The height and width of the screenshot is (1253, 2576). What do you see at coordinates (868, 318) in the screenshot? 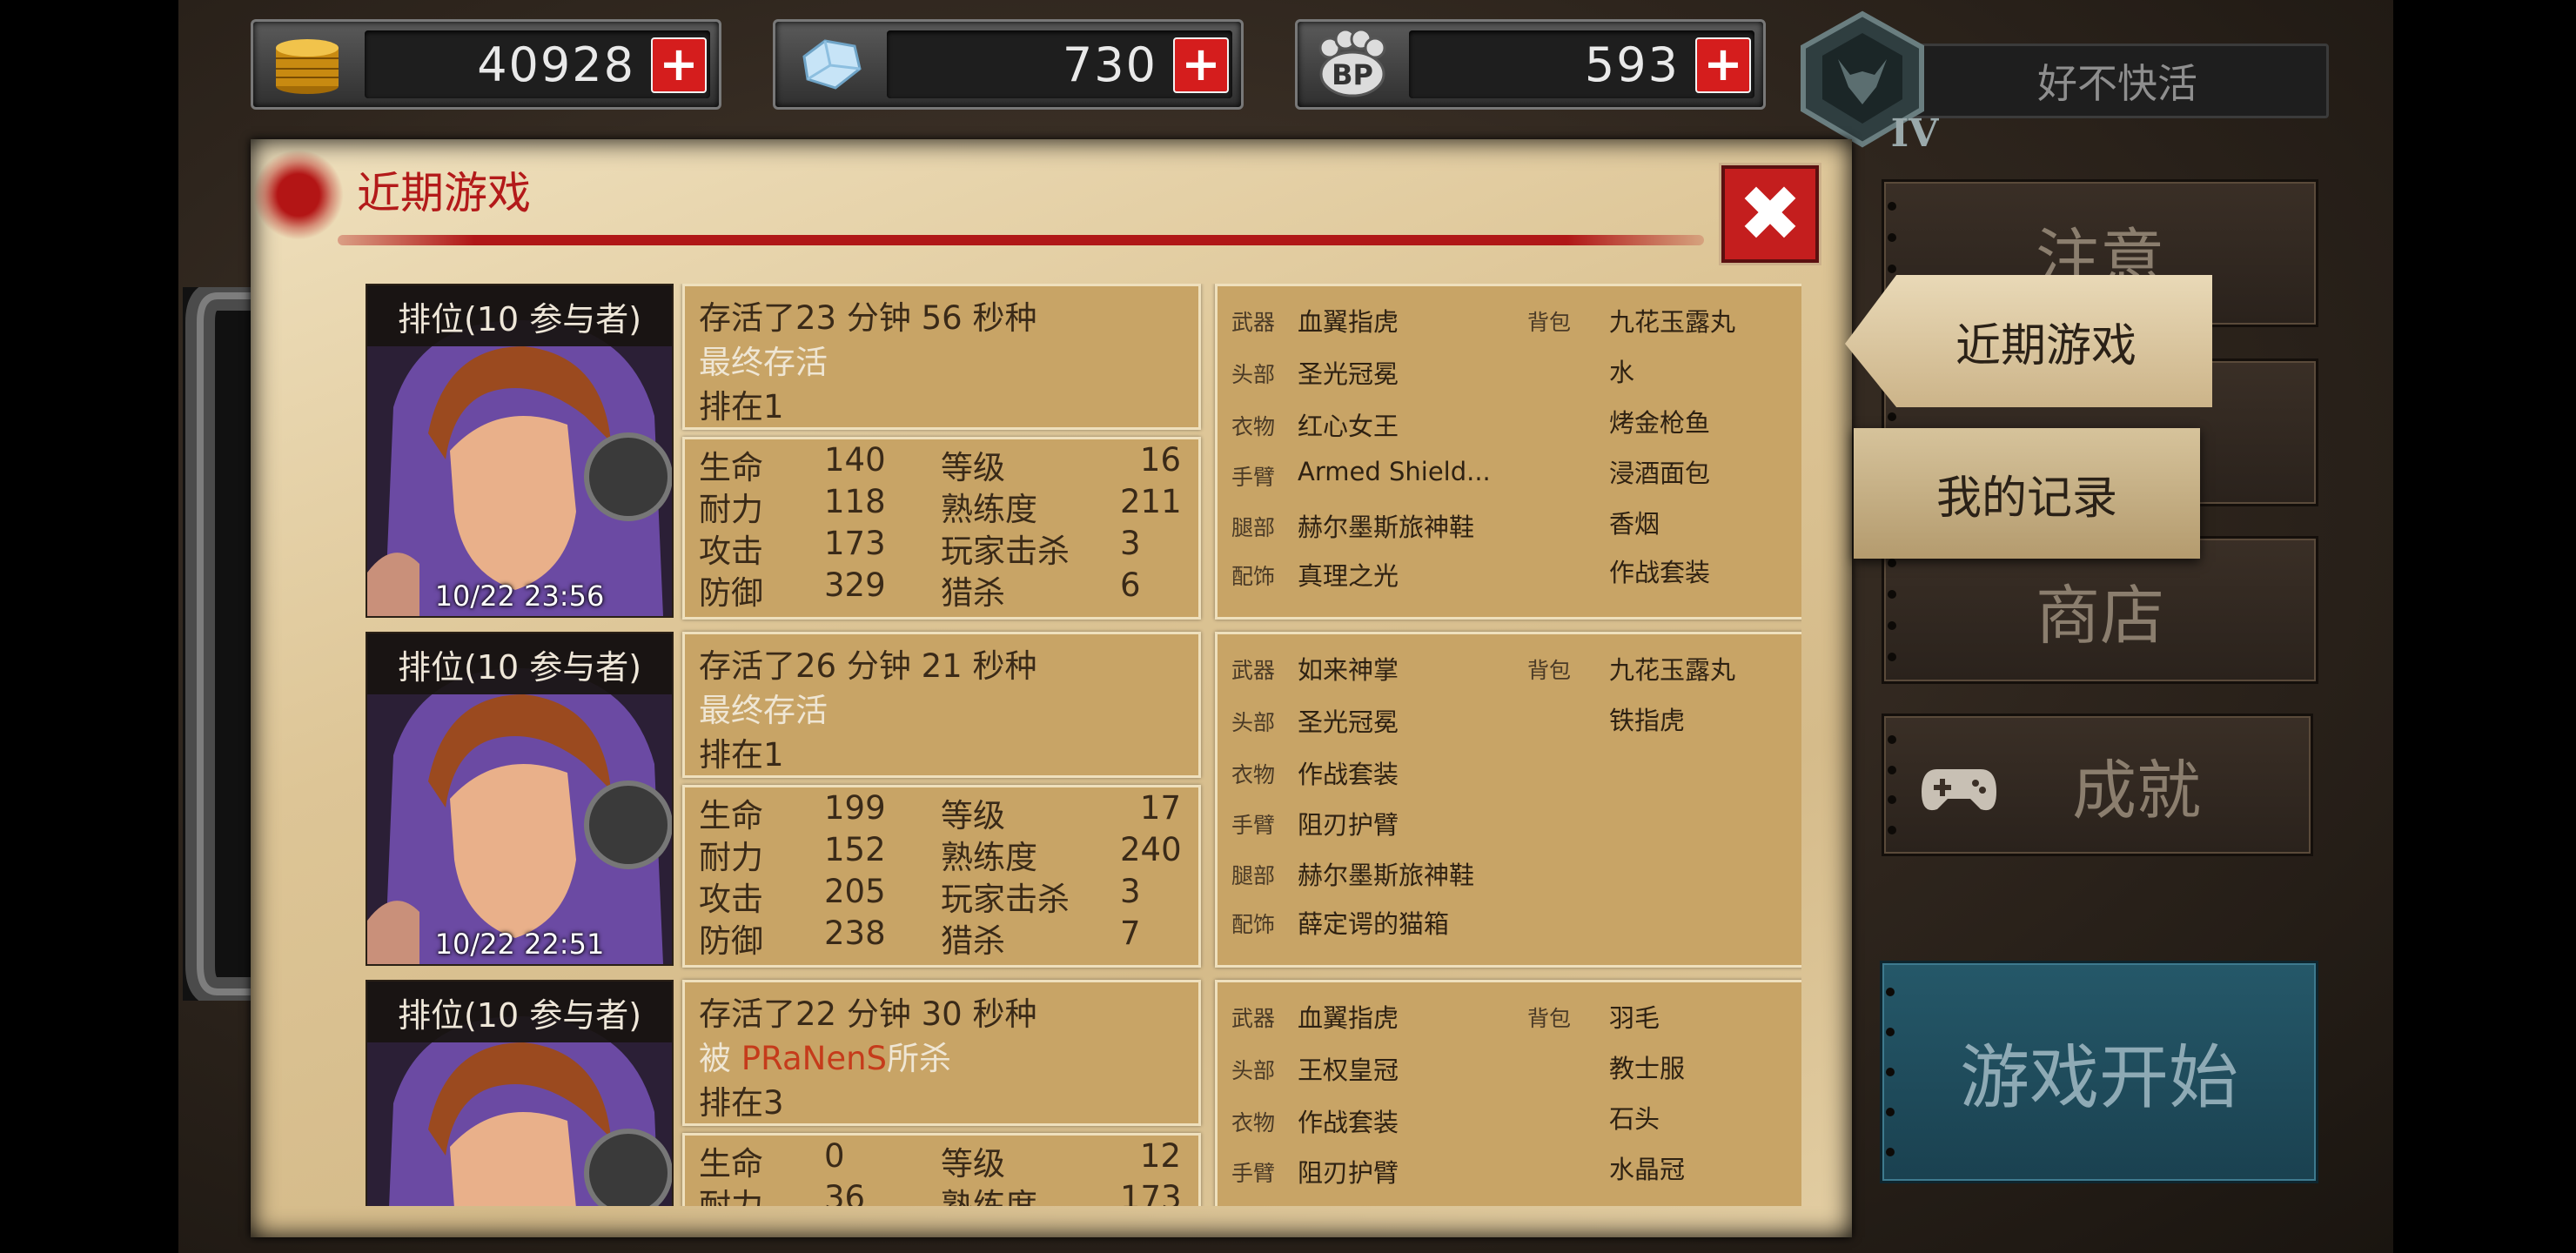
I see `survived-time: 存活了23 分钟 56 秒种` at bounding box center [868, 318].